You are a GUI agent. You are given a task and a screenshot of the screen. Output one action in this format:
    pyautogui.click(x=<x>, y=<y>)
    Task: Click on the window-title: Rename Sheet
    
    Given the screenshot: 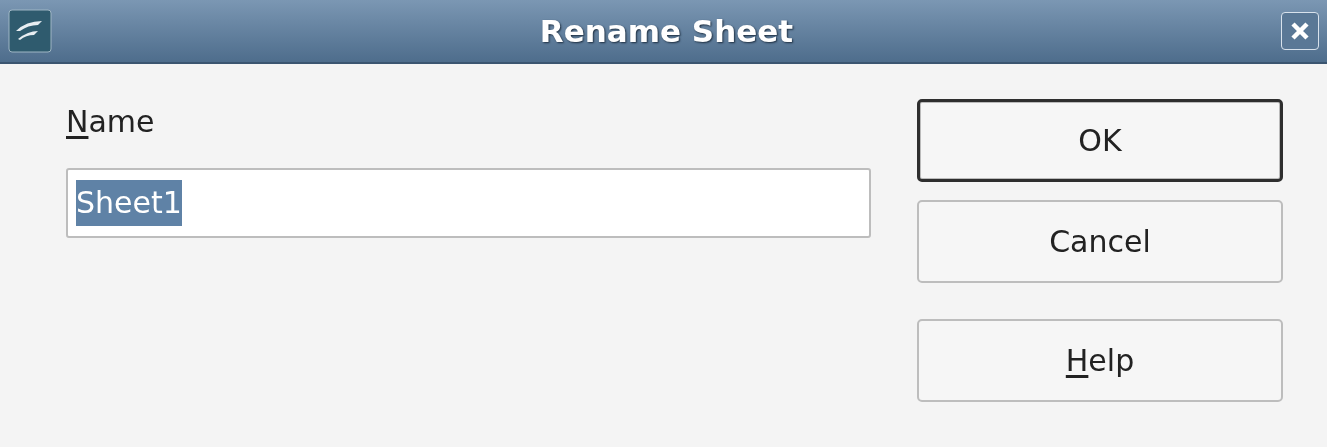 What is the action you would take?
    pyautogui.click(x=666, y=31)
    